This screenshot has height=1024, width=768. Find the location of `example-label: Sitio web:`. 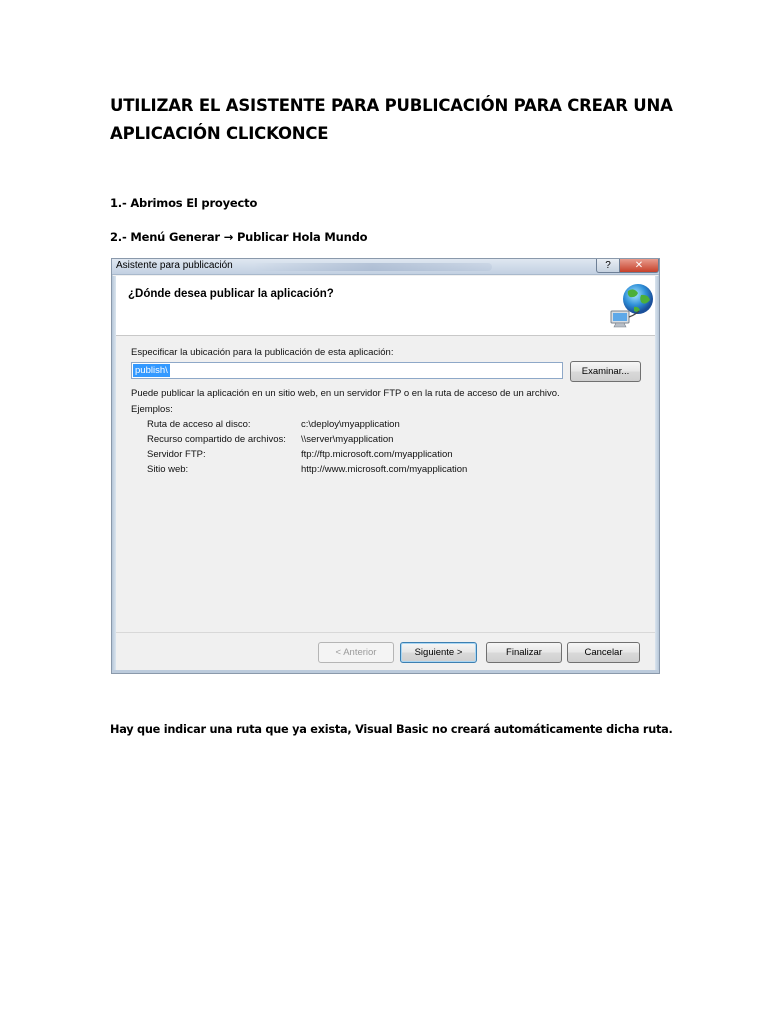

example-label: Sitio web: is located at coordinates (168, 469).